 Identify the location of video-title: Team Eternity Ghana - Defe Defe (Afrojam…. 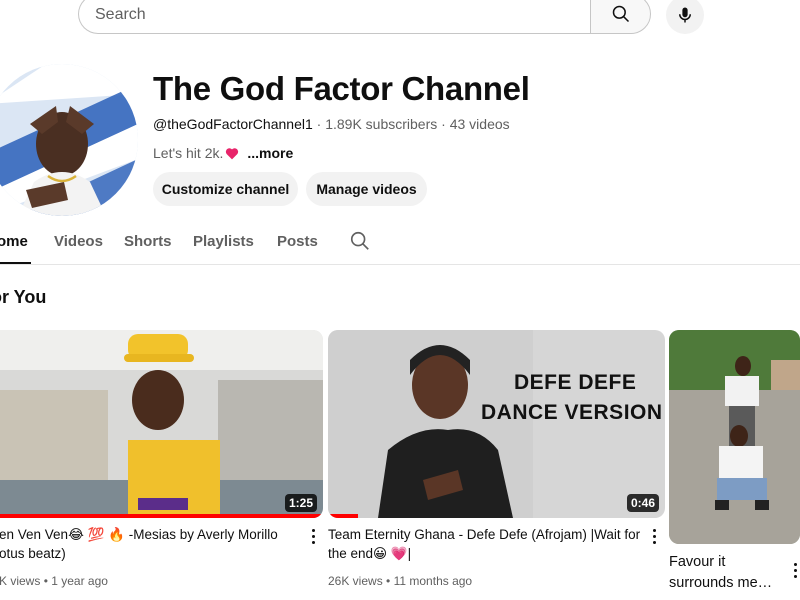
(485, 544).